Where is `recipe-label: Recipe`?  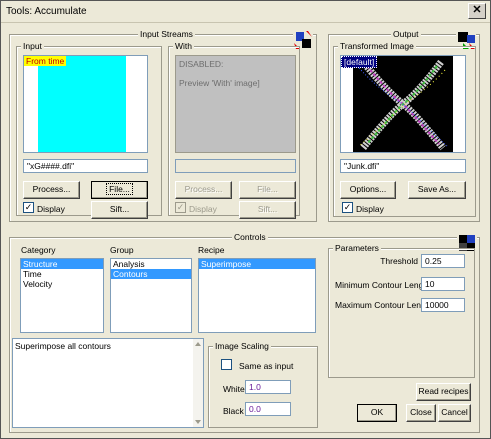 recipe-label: Recipe is located at coordinates (211, 250).